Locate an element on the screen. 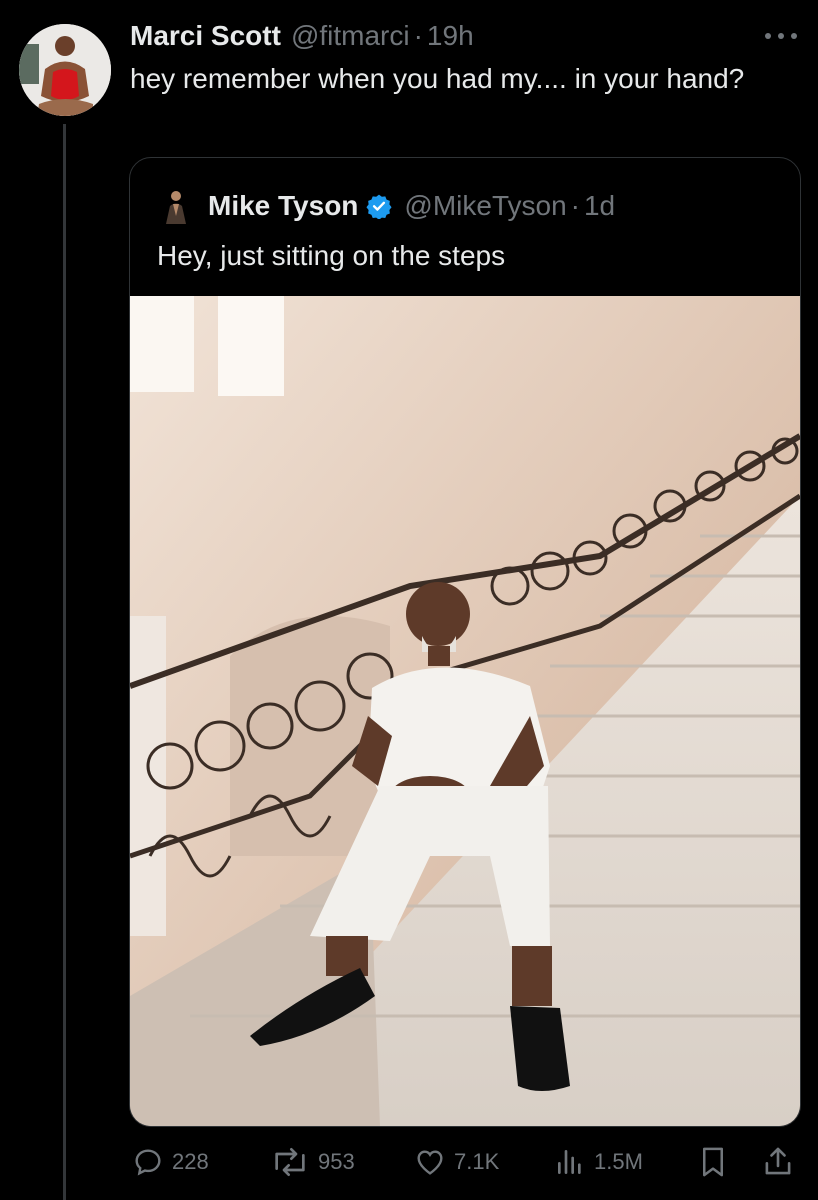 This screenshot has height=1200, width=818. verified-badge-icon is located at coordinates (379, 206).